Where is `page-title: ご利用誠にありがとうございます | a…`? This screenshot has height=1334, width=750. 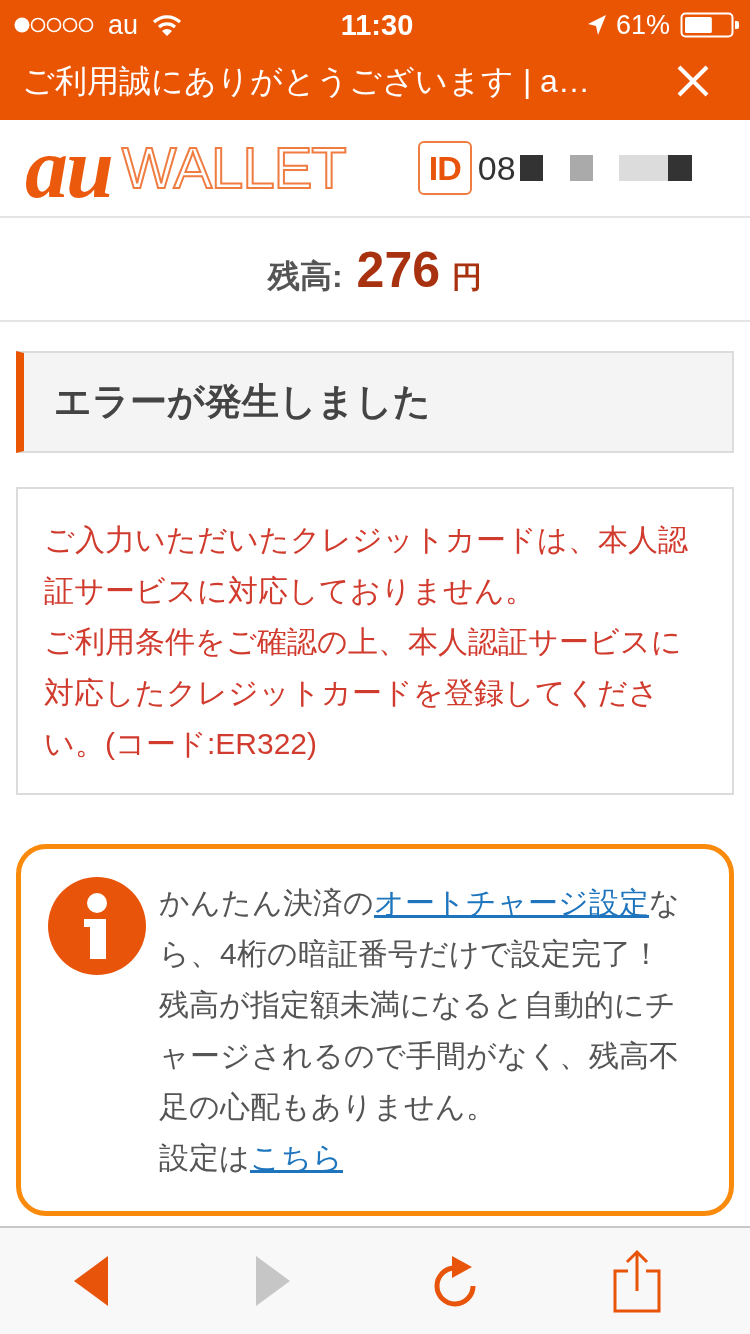 page-title: ご利用誠にありがとうございます | a… is located at coordinates (306, 81).